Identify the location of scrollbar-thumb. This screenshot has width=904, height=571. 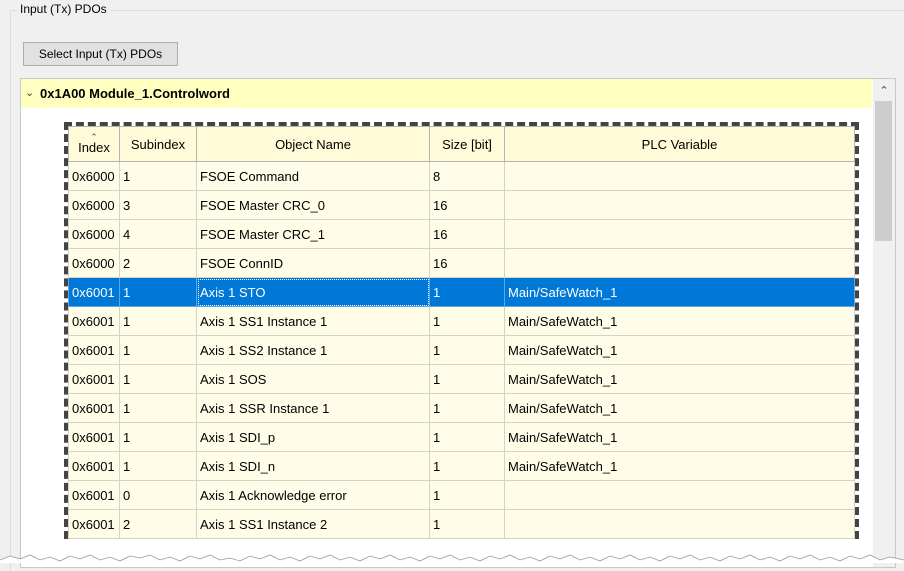
(883, 171).